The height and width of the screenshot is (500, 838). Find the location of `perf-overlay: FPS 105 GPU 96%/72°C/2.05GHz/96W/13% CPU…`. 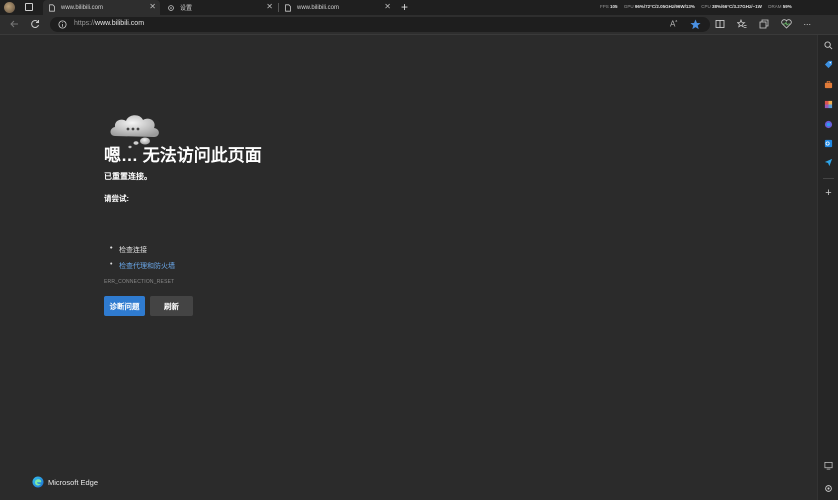

perf-overlay: FPS 105 GPU 96%/72°C/2.05GHz/96W/13% CPU… is located at coordinates (696, 6).